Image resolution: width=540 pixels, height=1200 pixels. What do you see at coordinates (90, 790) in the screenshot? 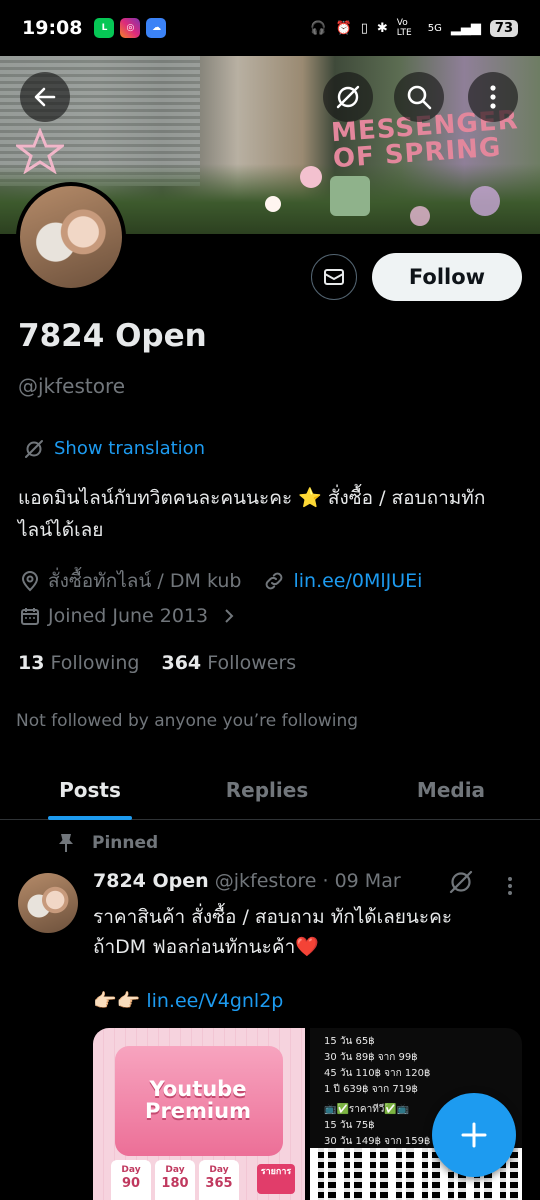
I see `tab-posts: Posts` at bounding box center [90, 790].